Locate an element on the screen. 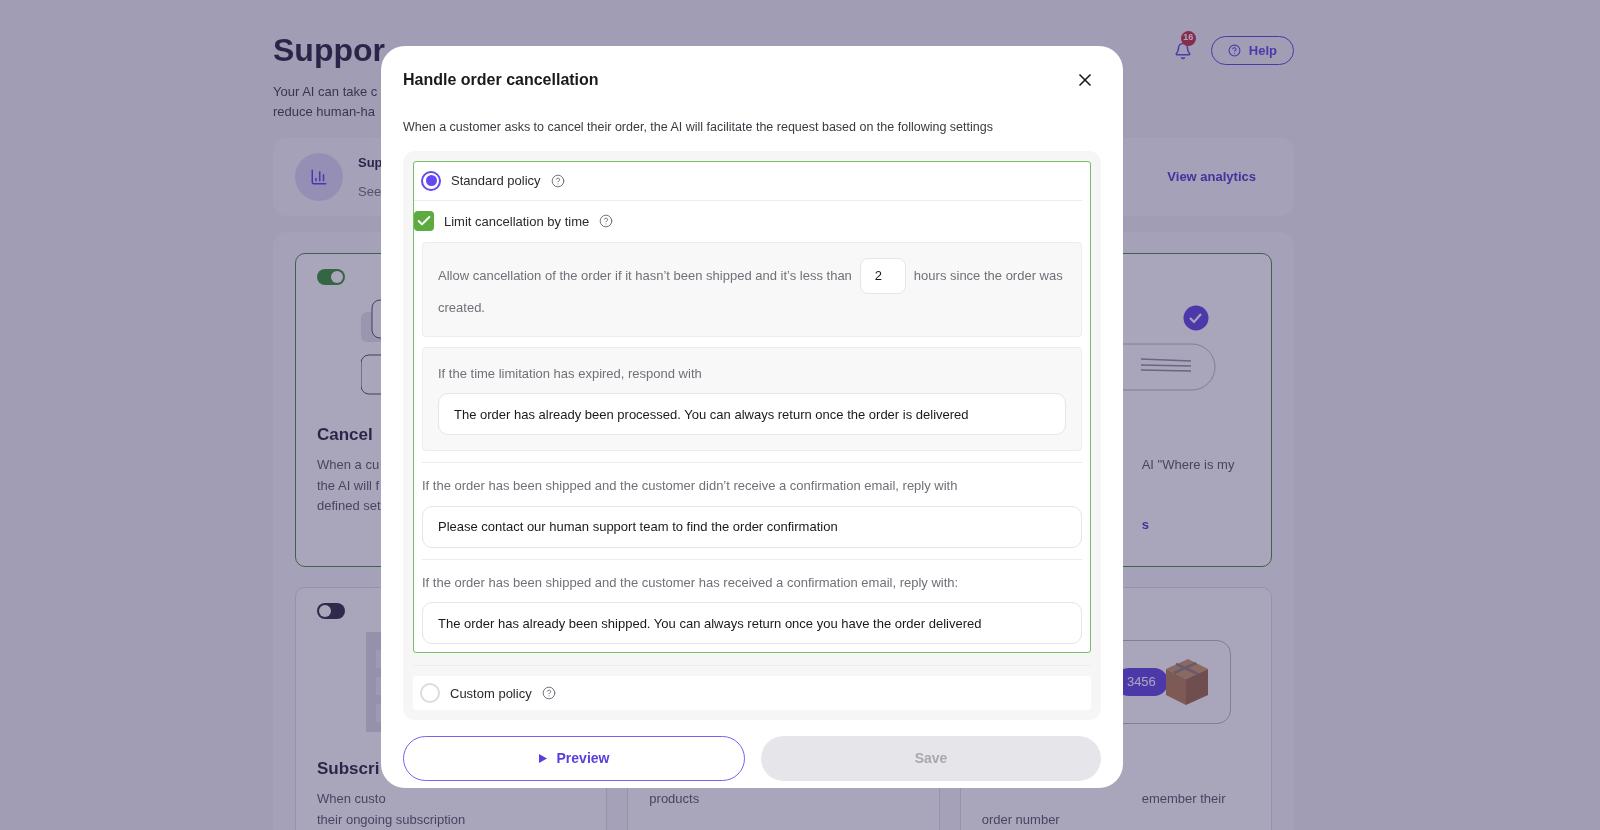  rule-text: hours since the order was is located at coordinates (988, 275).